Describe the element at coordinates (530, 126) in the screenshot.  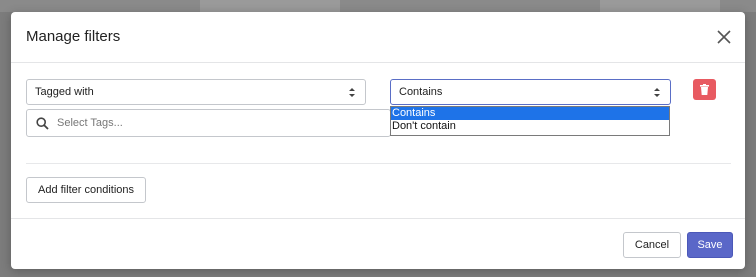
I see `dropdown-option-dont-contain: Don't contain` at that location.